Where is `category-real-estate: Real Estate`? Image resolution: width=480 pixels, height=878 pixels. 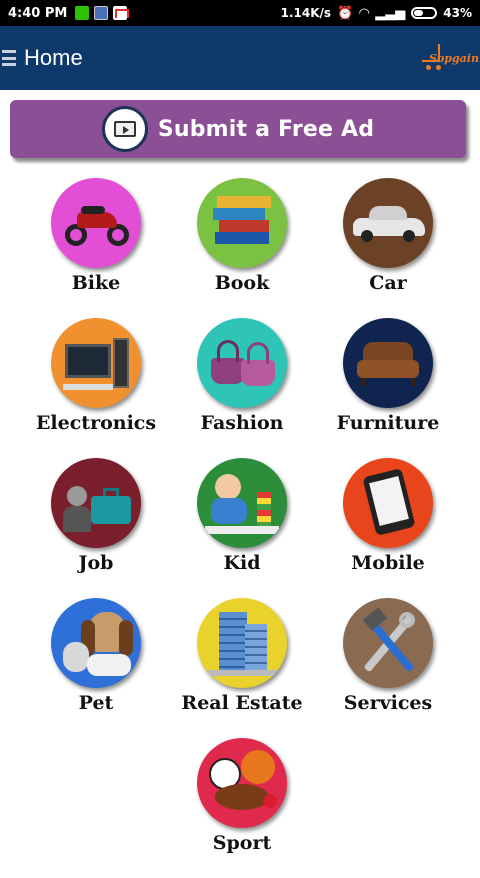 category-real-estate: Real Estate is located at coordinates (242, 668).